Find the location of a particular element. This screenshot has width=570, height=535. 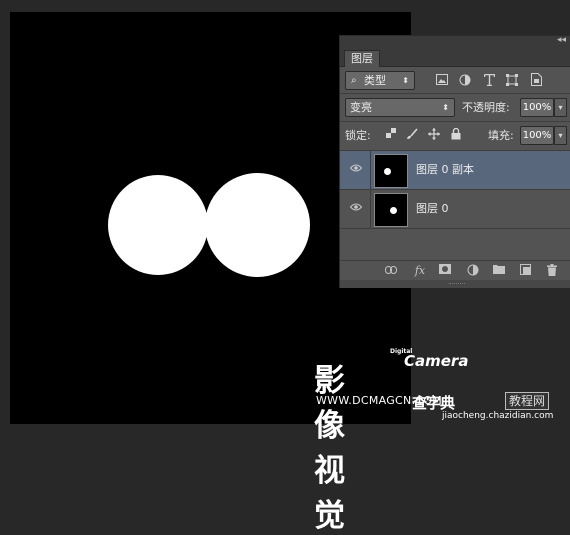

watermark-chinese: 影像视觉 is located at coordinates (329, 448).